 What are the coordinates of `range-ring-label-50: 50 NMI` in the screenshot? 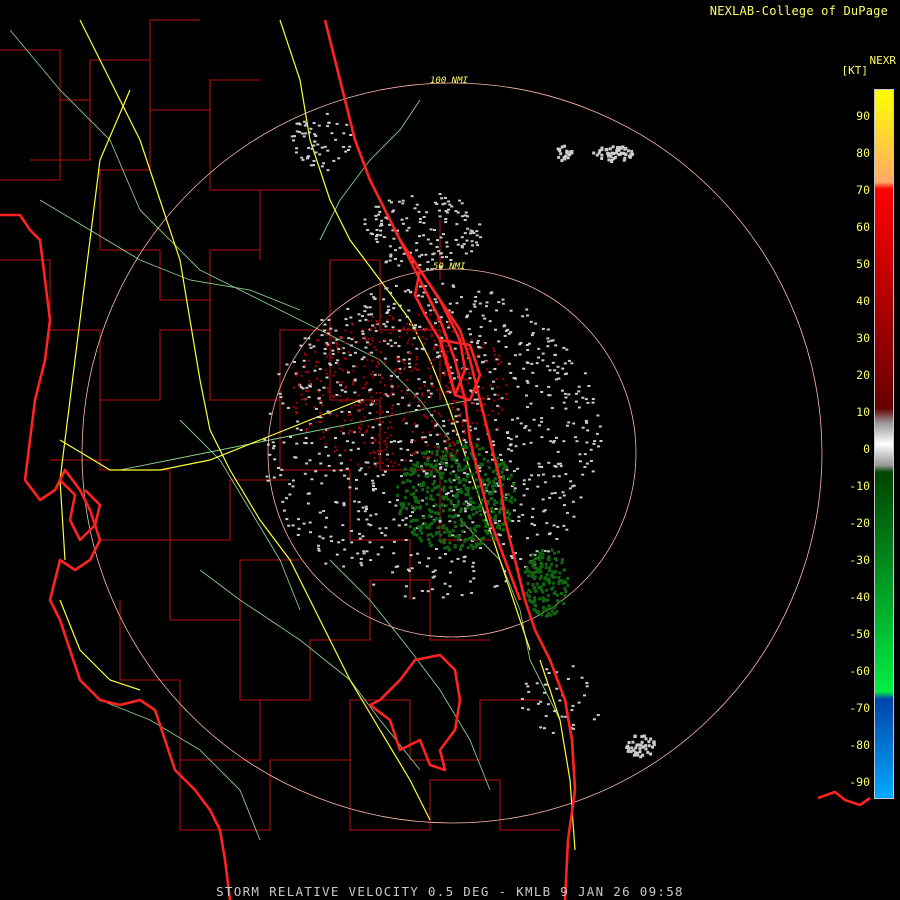 It's located at (449, 267).